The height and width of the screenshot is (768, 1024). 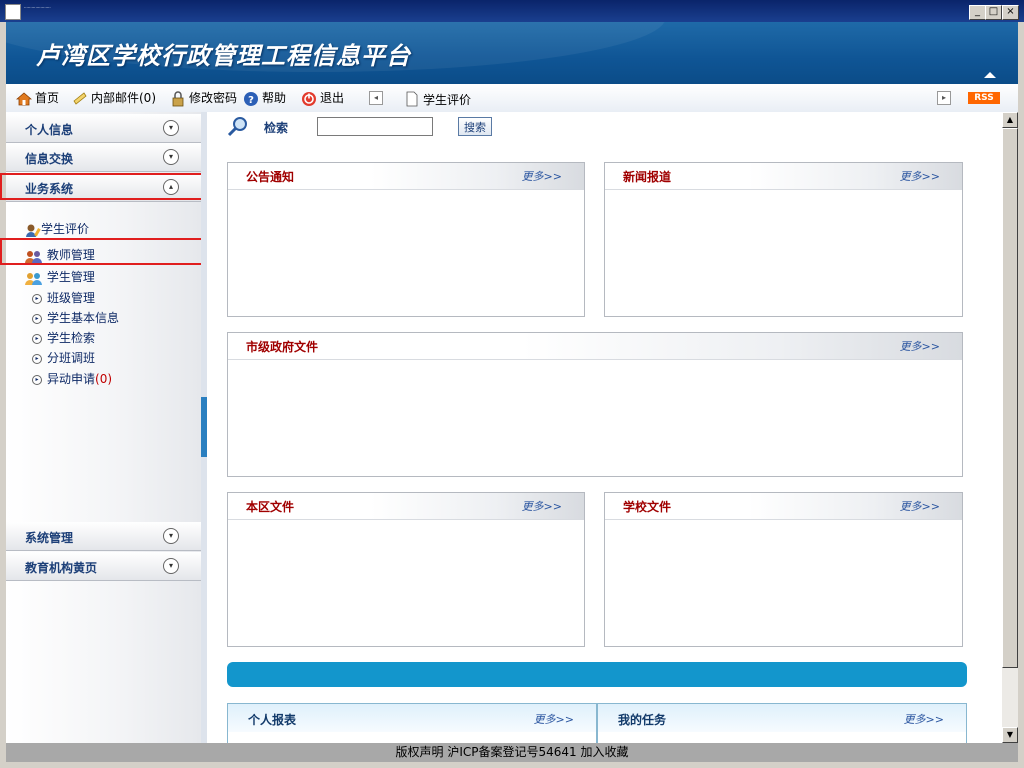 What do you see at coordinates (412, 98) in the screenshot?
I see `document-icon` at bounding box center [412, 98].